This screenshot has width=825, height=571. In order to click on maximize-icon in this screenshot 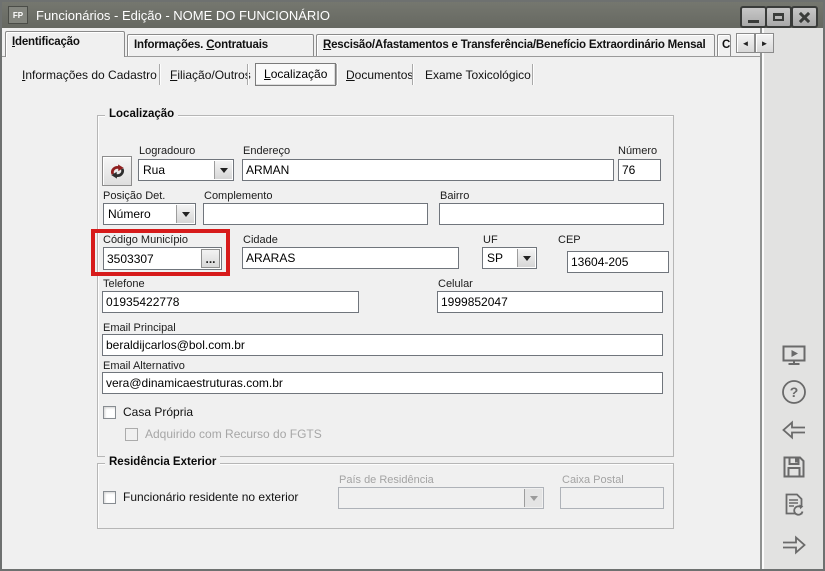, I will do `click(778, 17)`.